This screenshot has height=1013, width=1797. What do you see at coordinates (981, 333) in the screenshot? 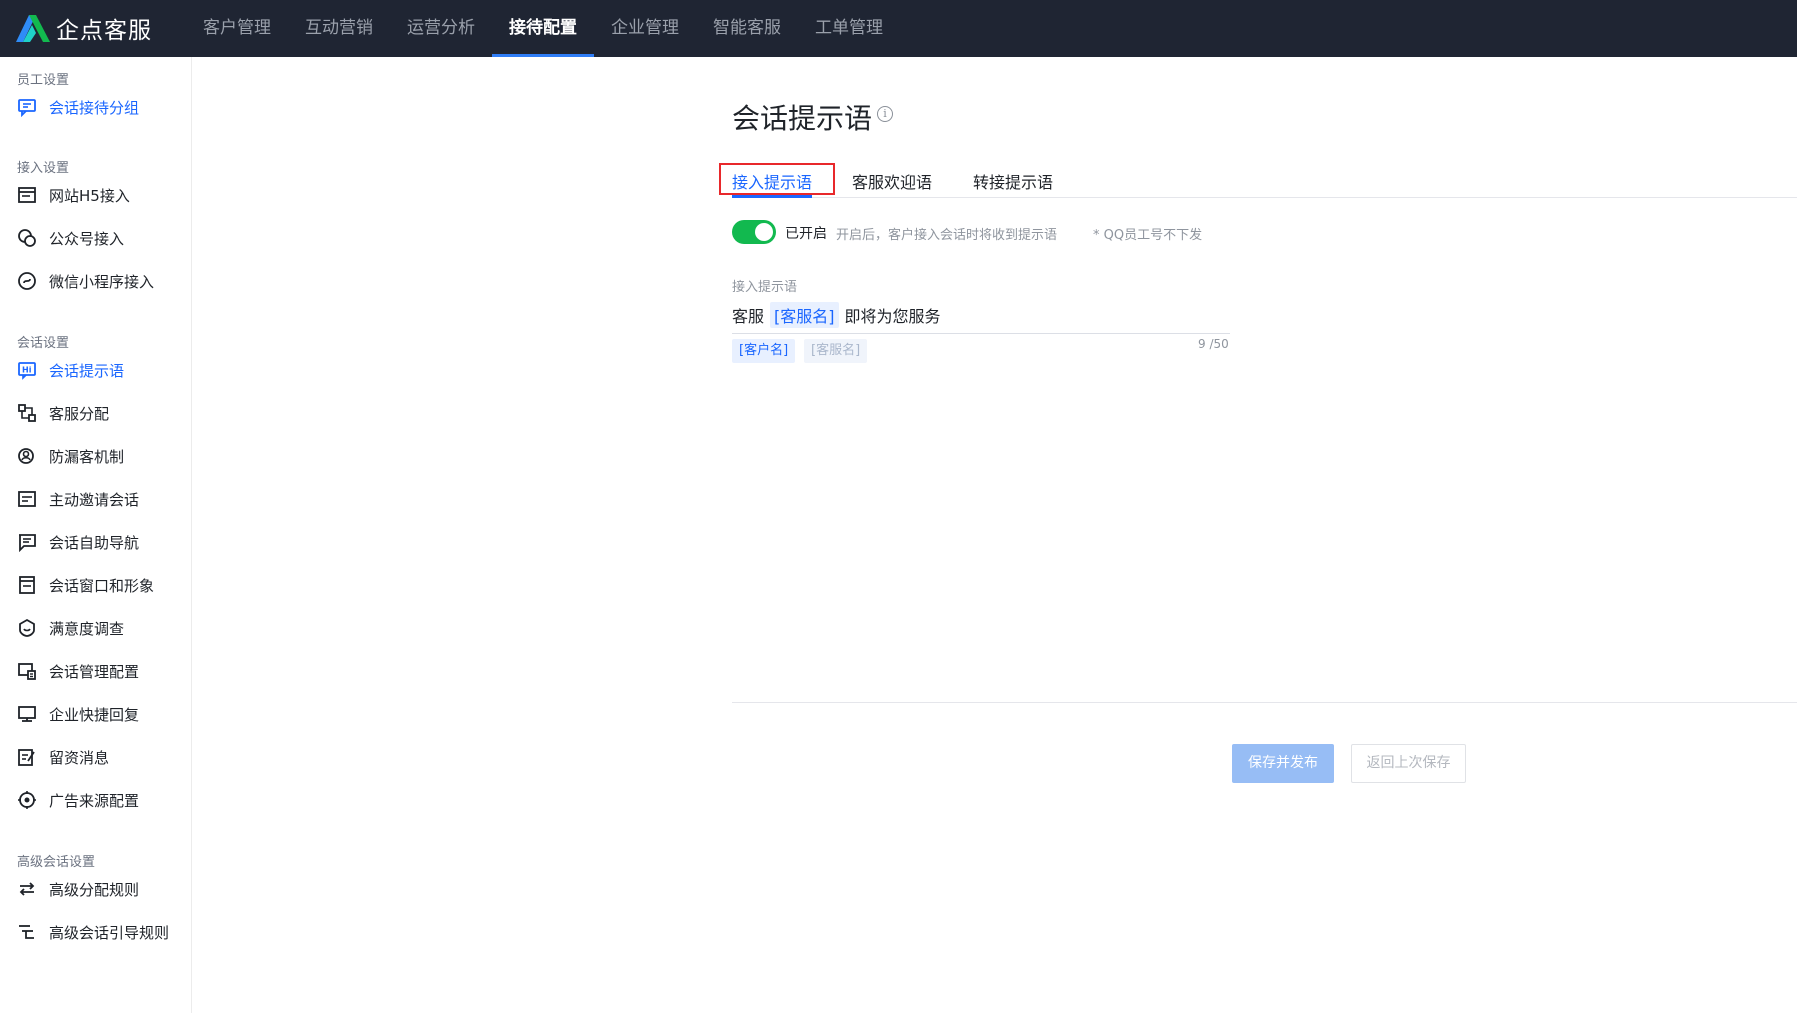
I see `input-underline` at bounding box center [981, 333].